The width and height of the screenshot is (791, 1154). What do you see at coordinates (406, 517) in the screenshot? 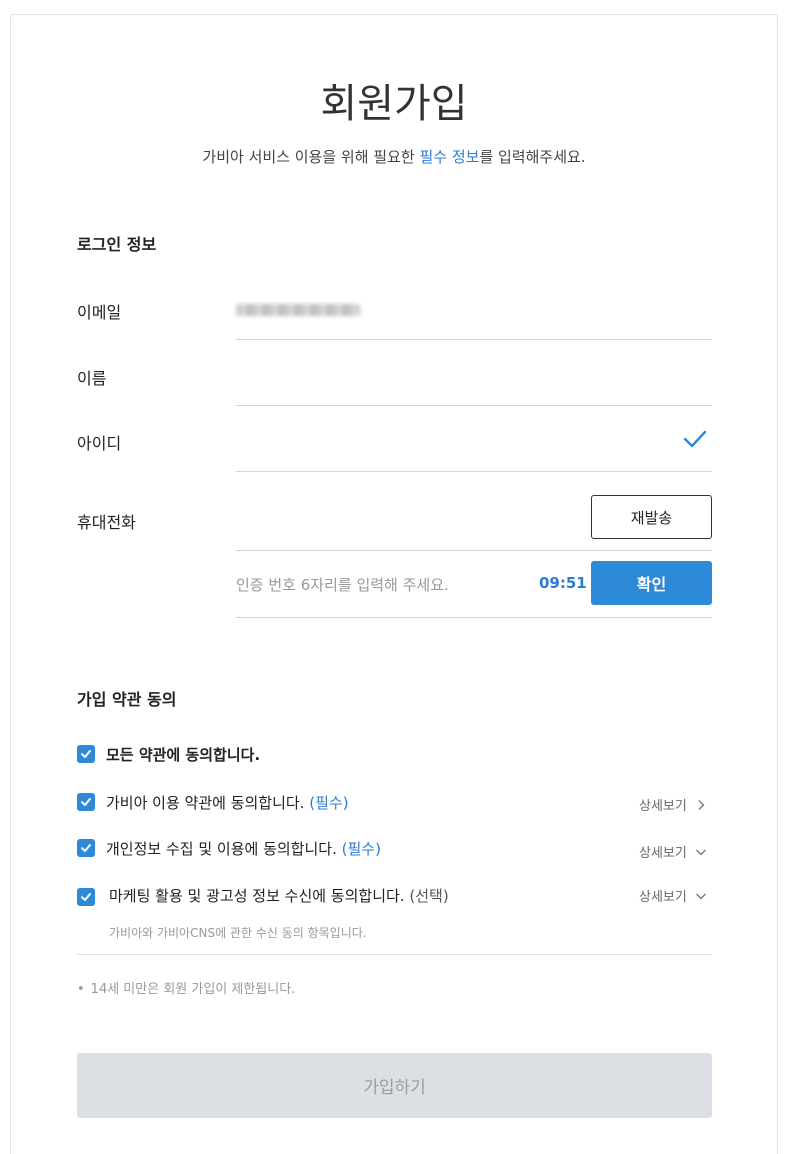
I see `phone-field` at bounding box center [406, 517].